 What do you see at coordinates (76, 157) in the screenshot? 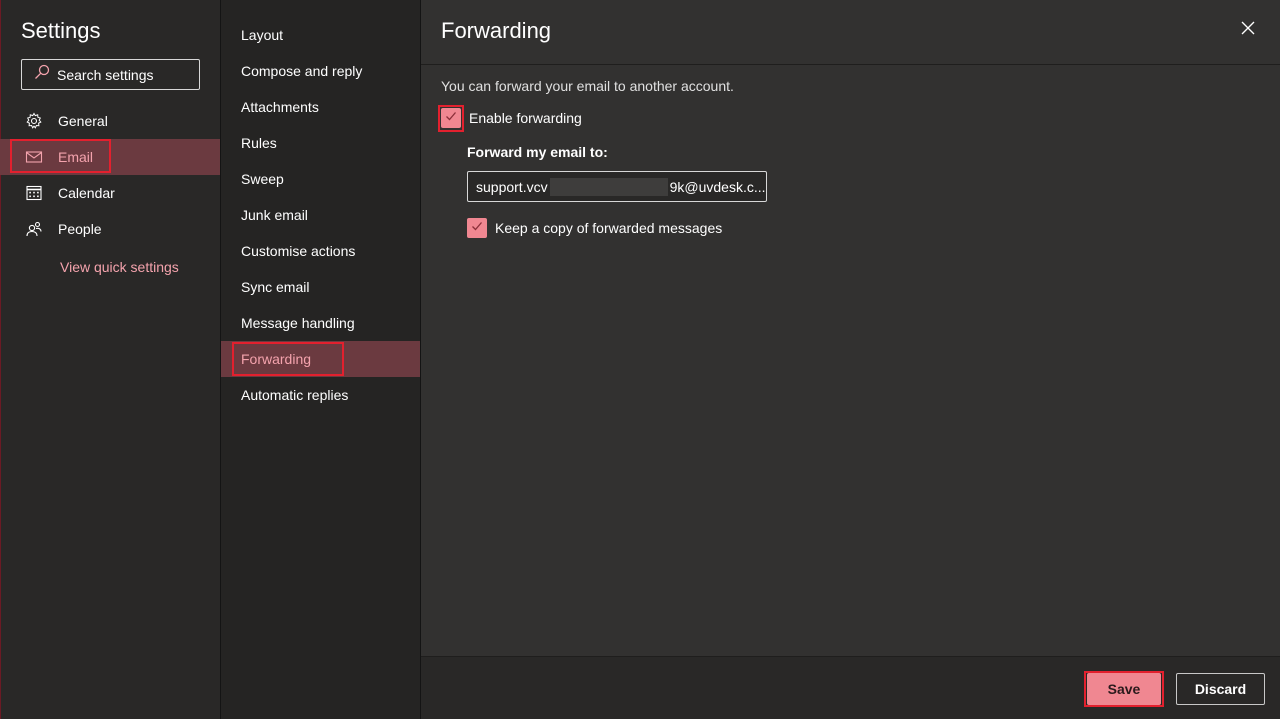
I see `sidebar-item-label: Email` at bounding box center [76, 157].